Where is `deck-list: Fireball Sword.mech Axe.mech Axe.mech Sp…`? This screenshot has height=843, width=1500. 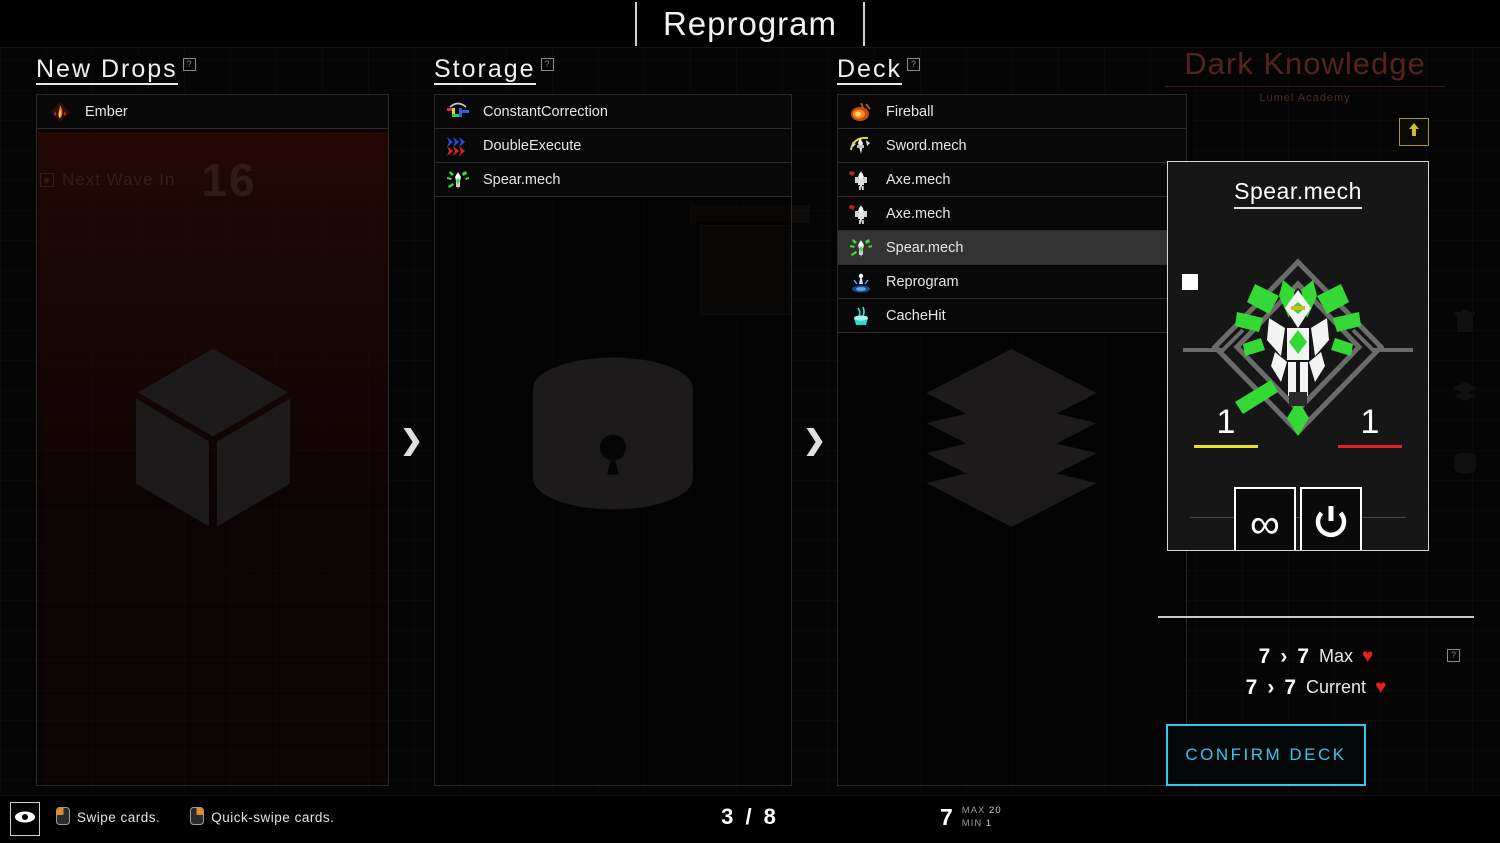
deck-list: Fireball Sword.mech Axe.mech Axe.mech Sp… is located at coordinates (1012, 214).